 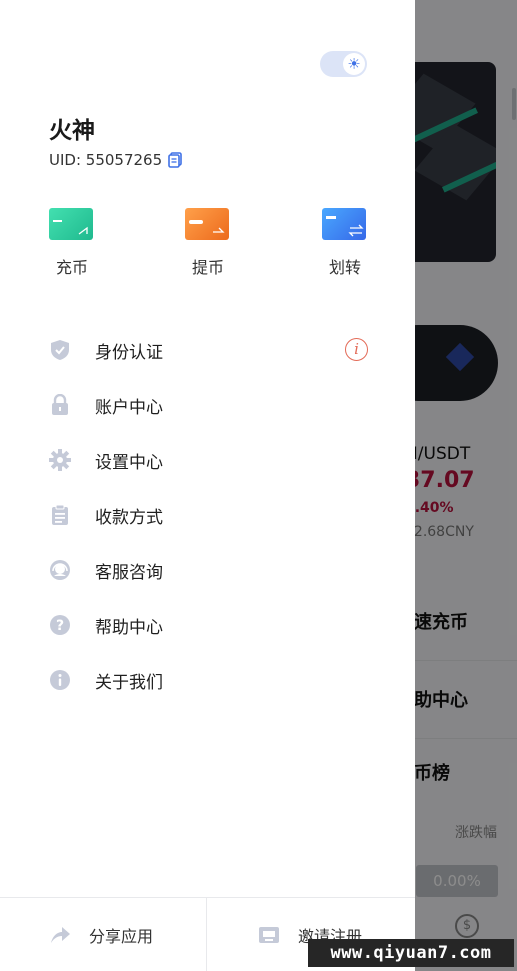 What do you see at coordinates (206, 934) in the screenshot?
I see `divider` at bounding box center [206, 934].